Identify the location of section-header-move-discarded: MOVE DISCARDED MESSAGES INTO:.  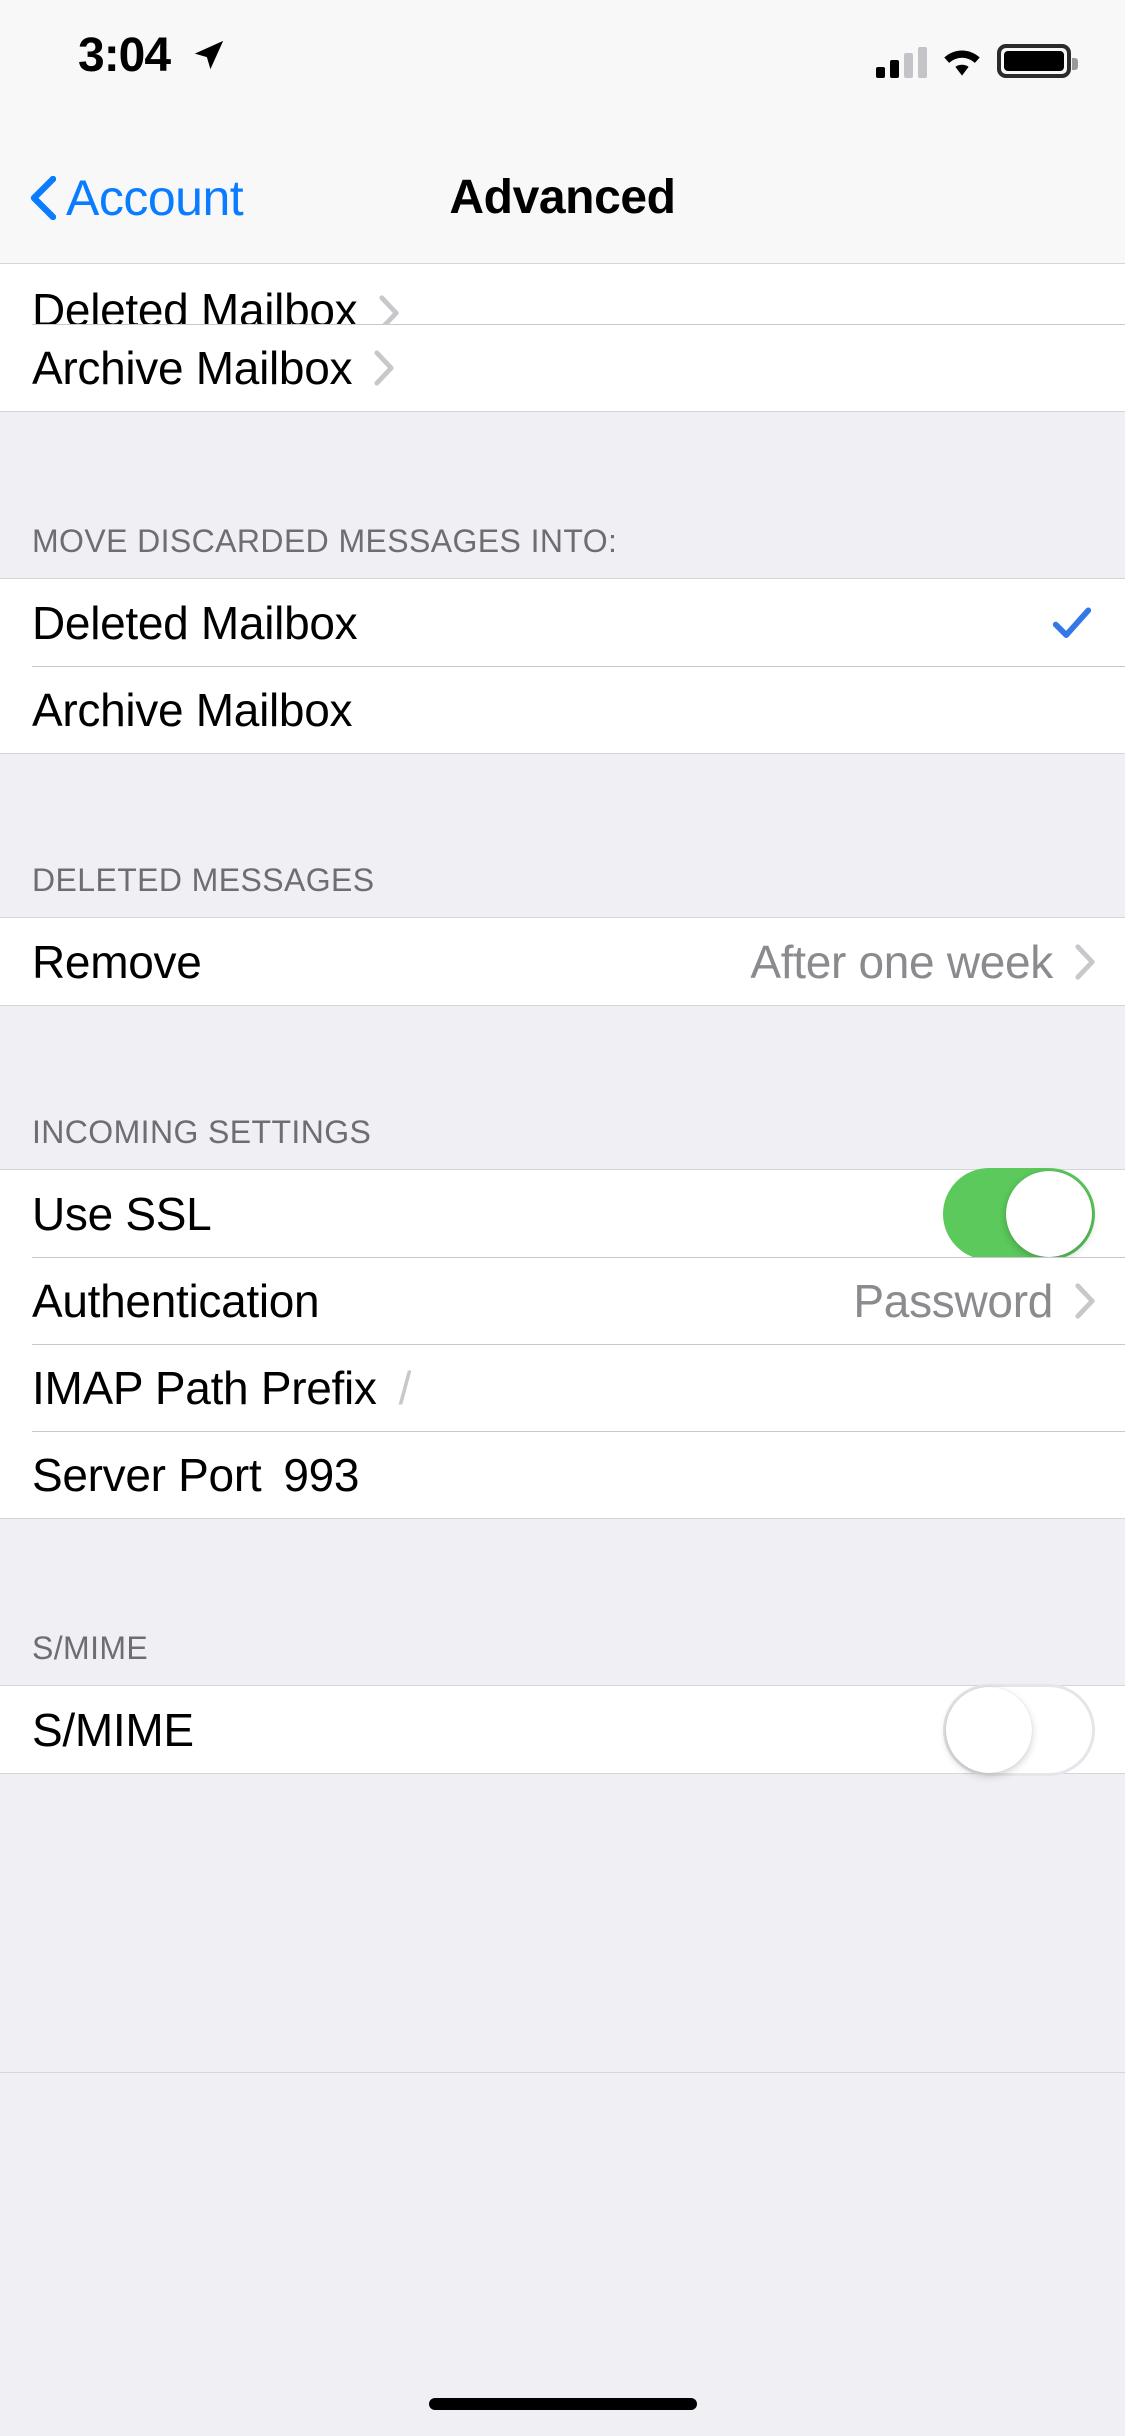
(562, 495).